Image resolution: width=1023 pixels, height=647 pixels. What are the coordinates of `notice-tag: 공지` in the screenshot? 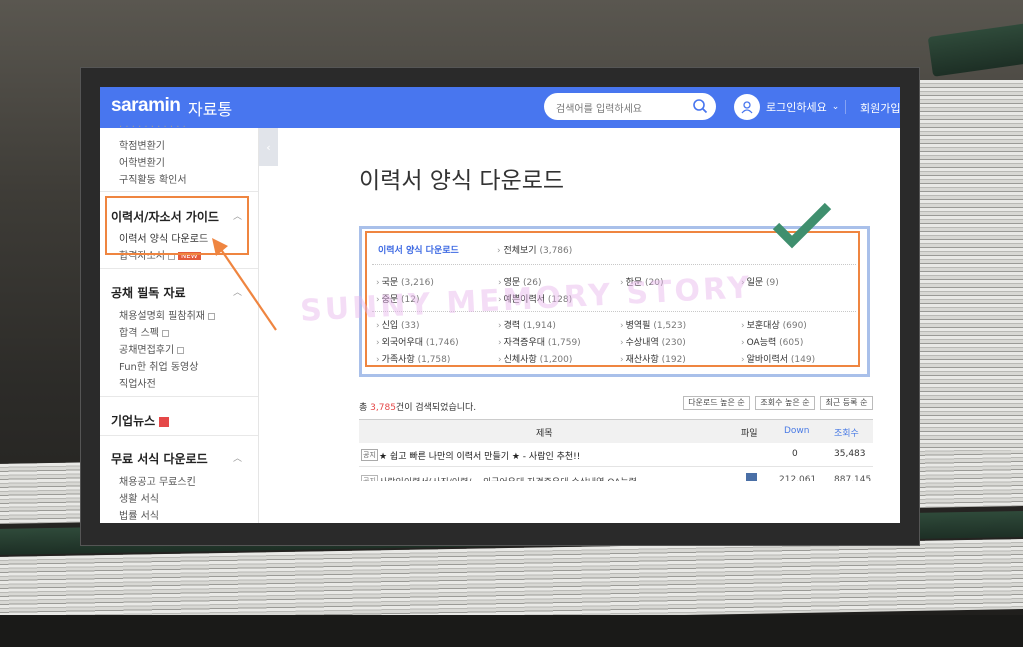 It's located at (369, 455).